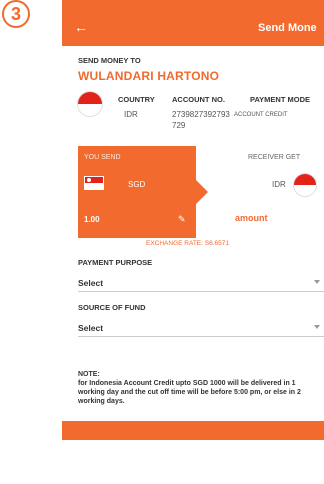 This screenshot has height=484, width=324. Describe the element at coordinates (94, 183) in the screenshot. I see `singapore-flag-icon` at that location.